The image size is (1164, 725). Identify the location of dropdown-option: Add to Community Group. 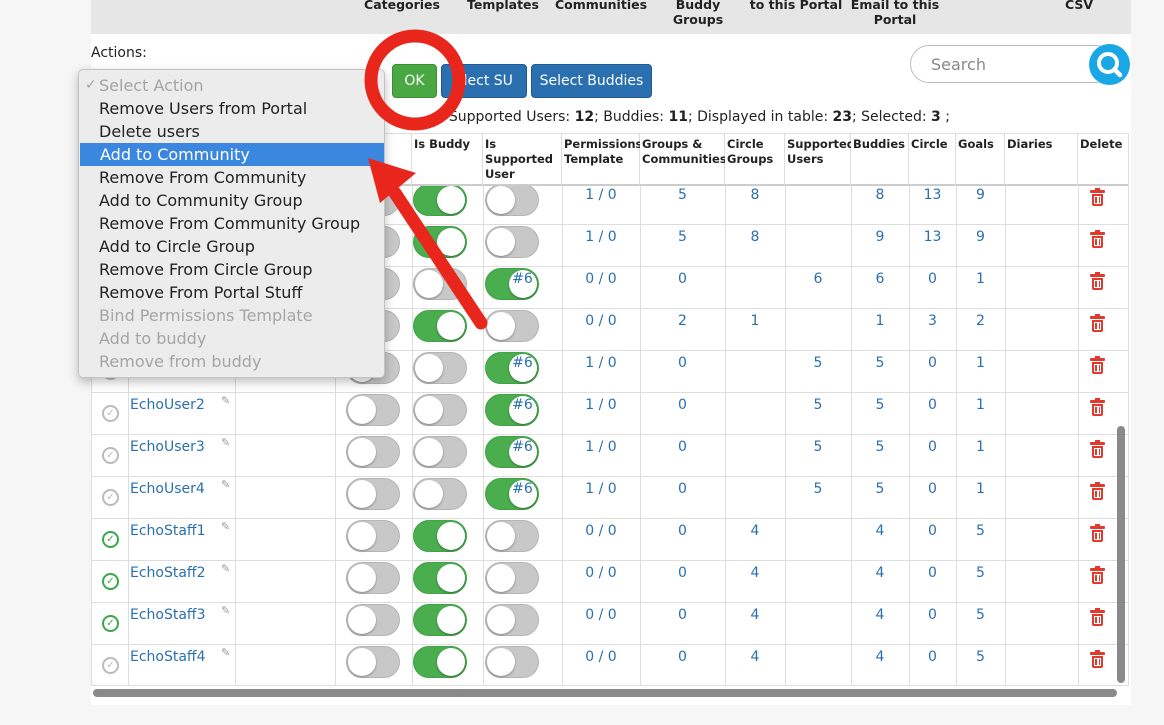
(231, 200).